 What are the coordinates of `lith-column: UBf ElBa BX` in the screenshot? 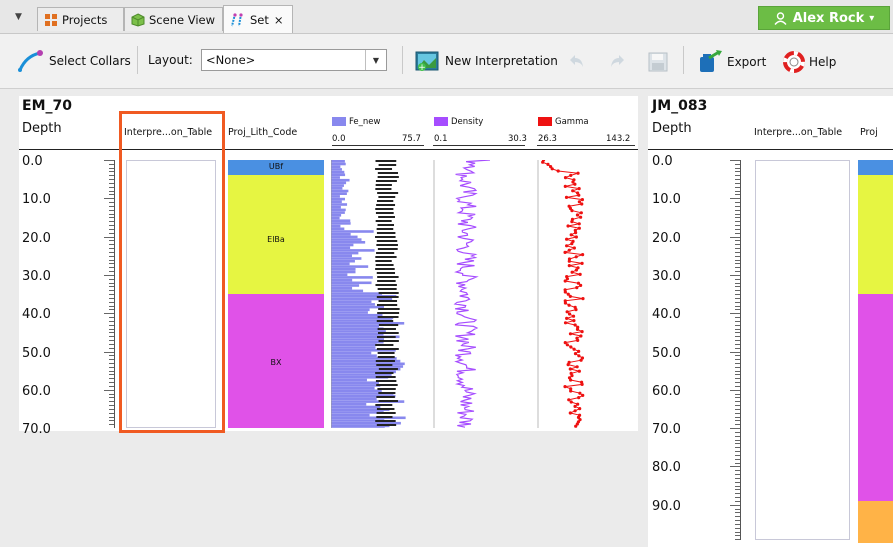 It's located at (276, 294).